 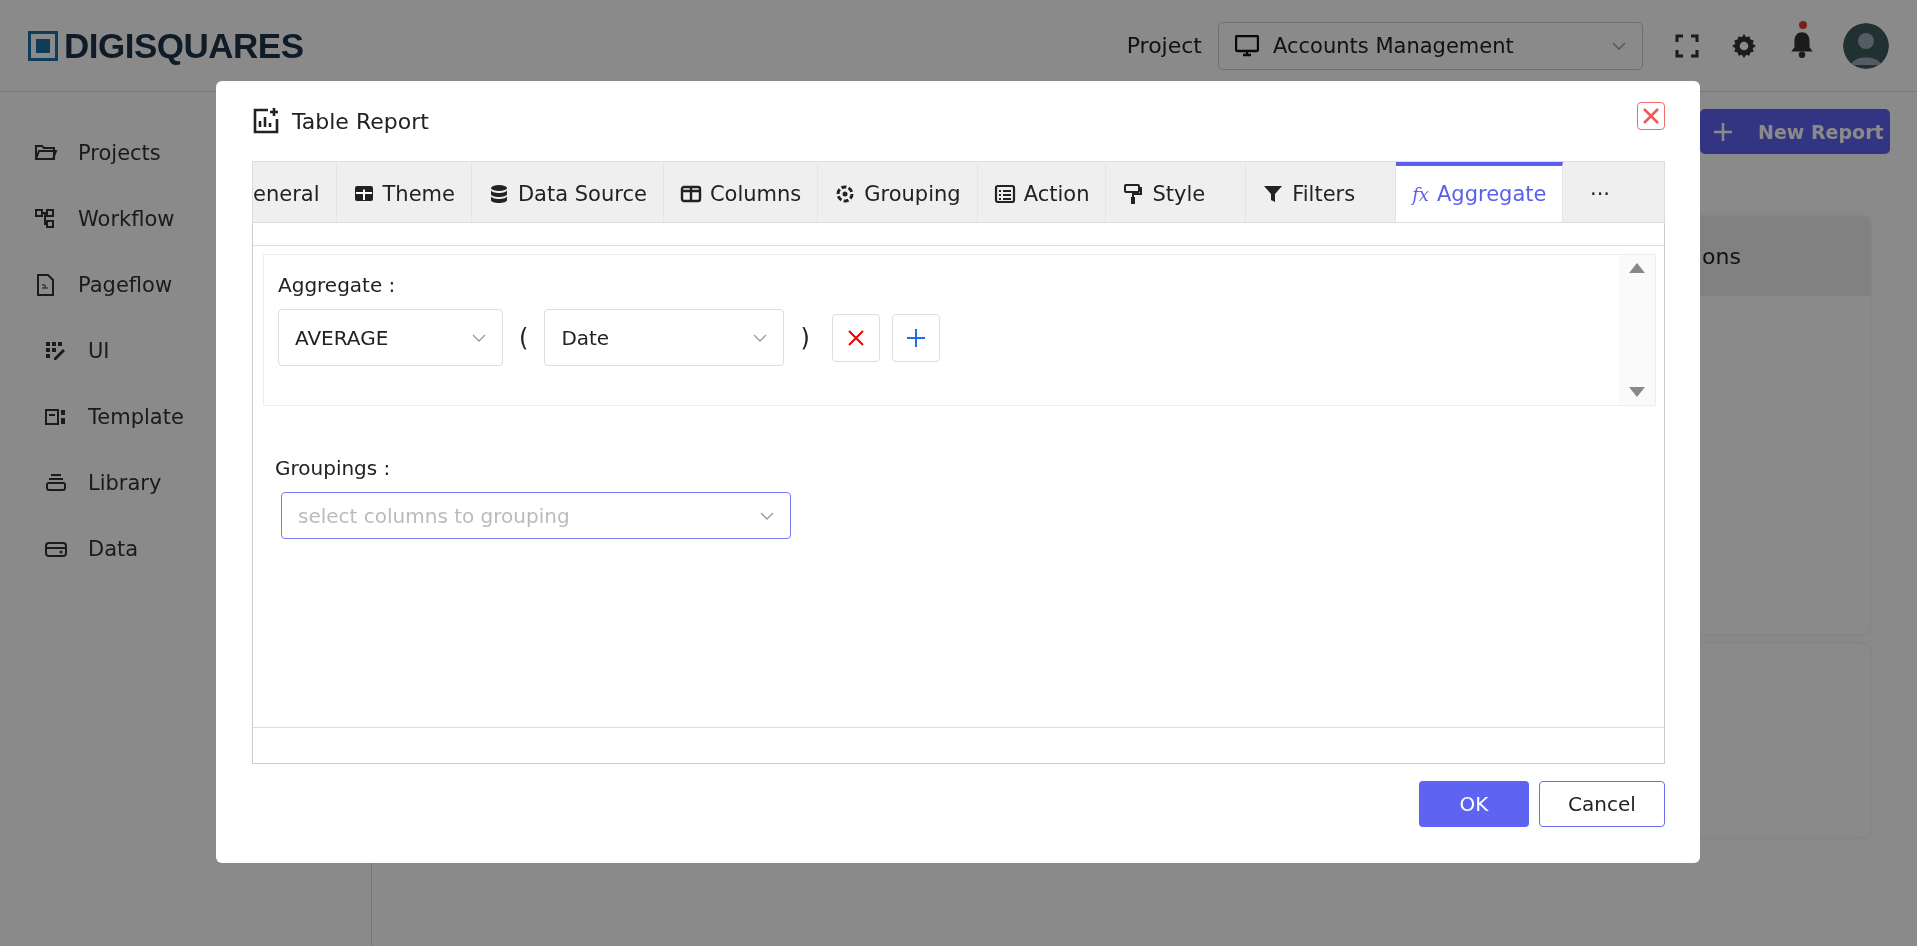 What do you see at coordinates (185, 417) in the screenshot?
I see `sidebar-item: Template` at bounding box center [185, 417].